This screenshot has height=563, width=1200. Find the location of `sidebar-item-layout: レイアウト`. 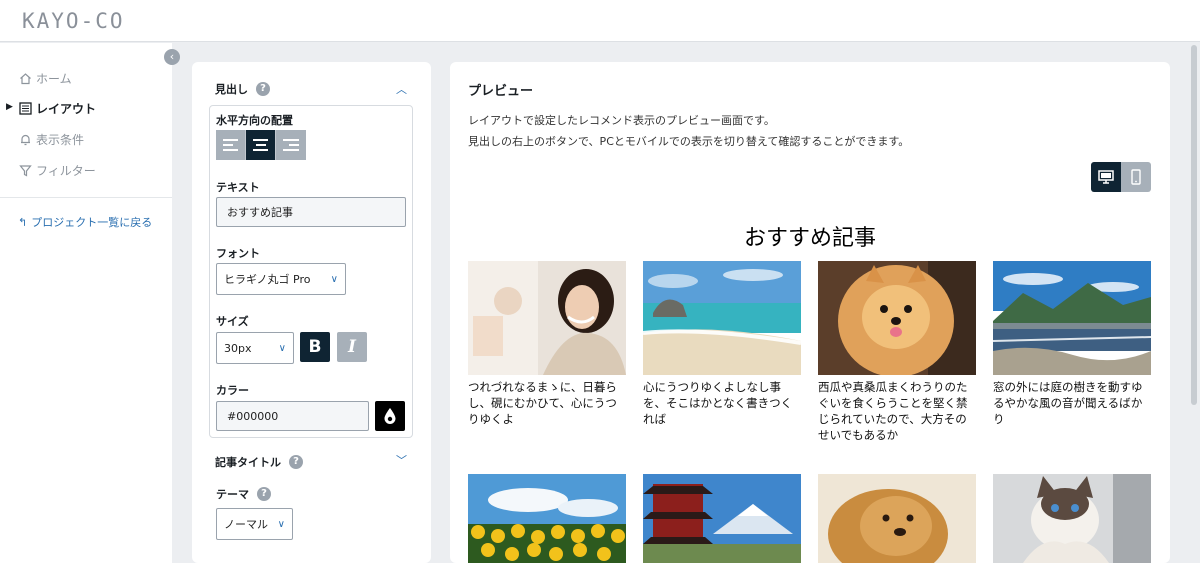

sidebar-item-layout: レイアウト is located at coordinates (57, 108).